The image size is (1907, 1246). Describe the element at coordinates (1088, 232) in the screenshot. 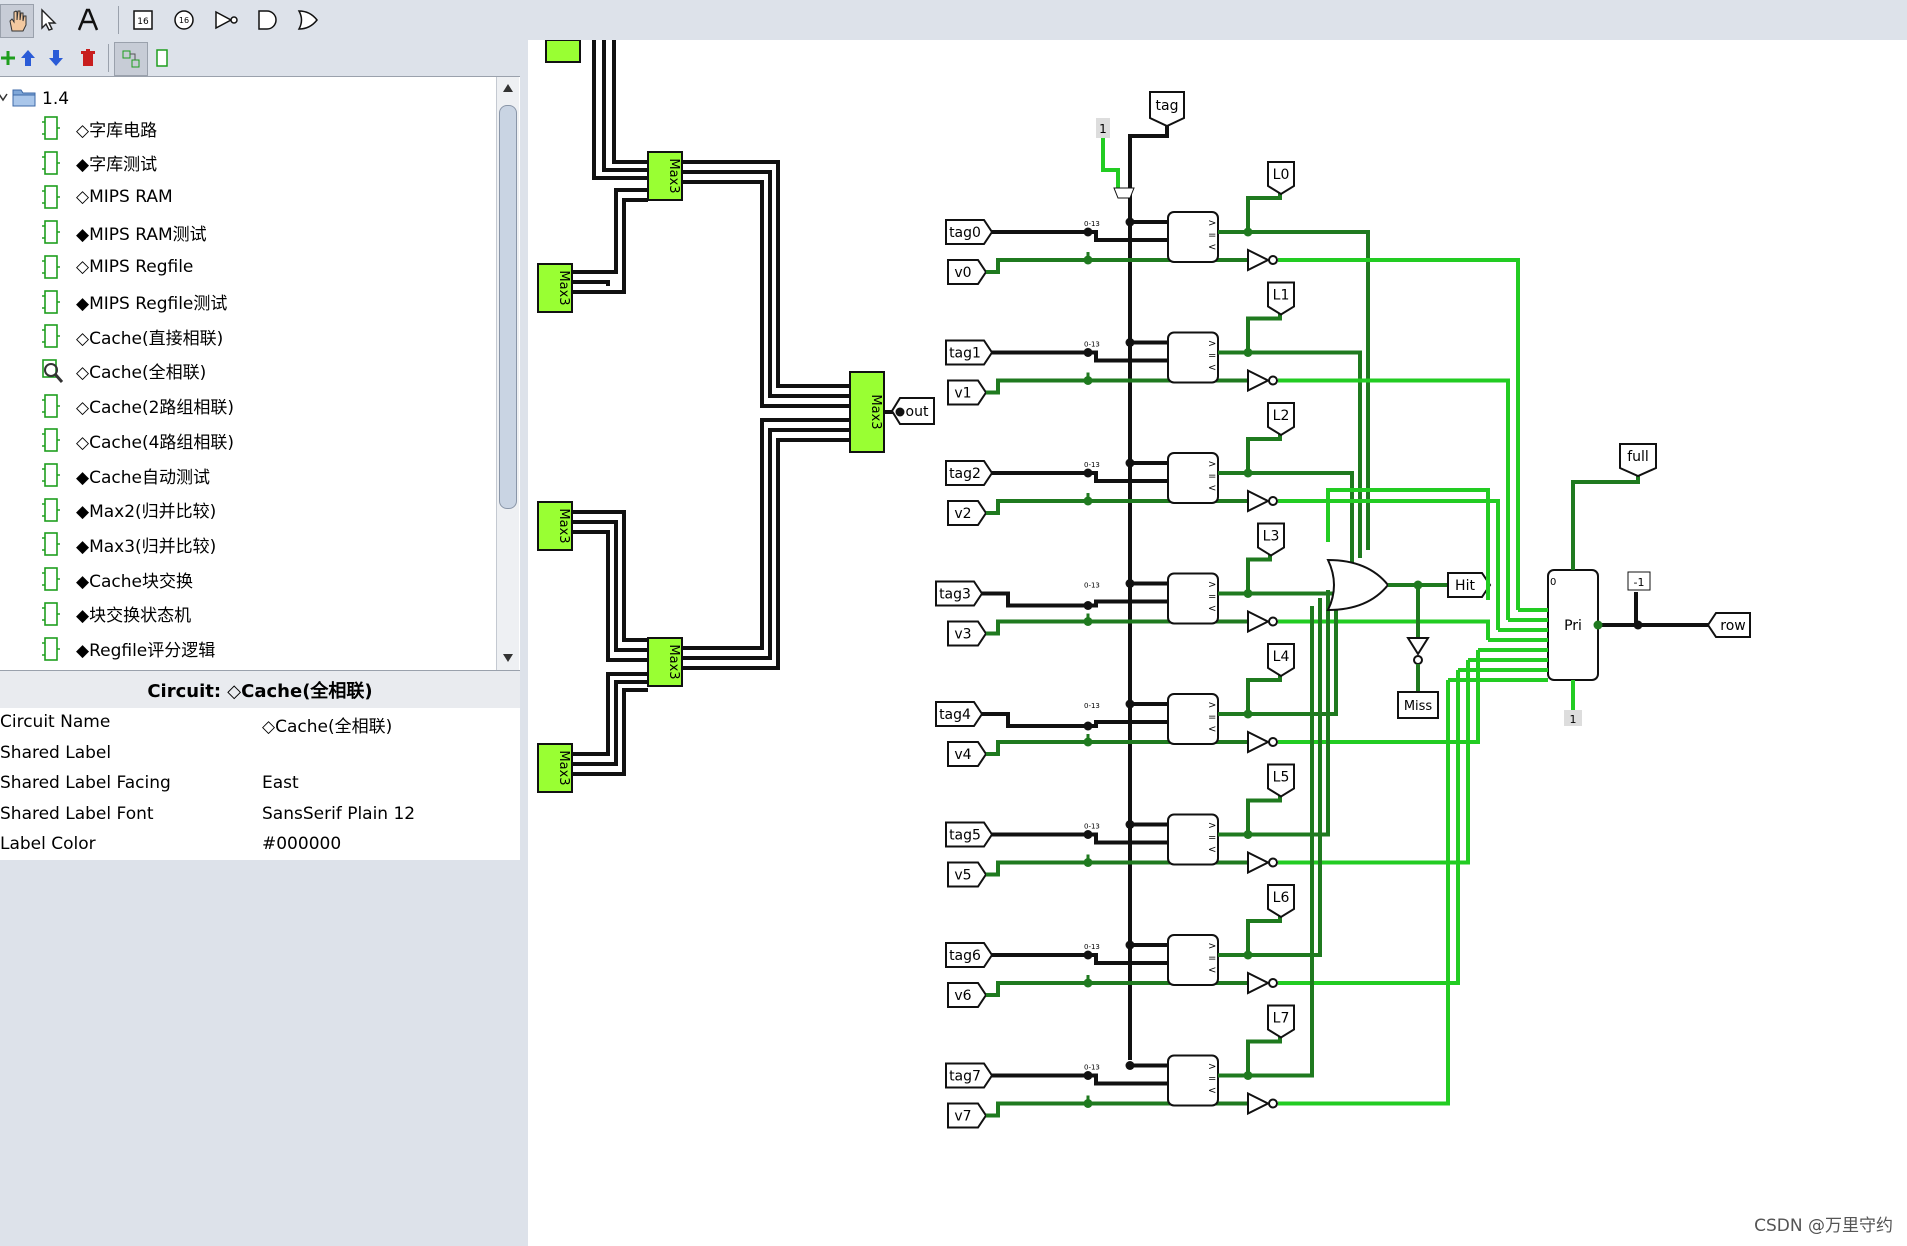

I see `wire-junction` at that location.